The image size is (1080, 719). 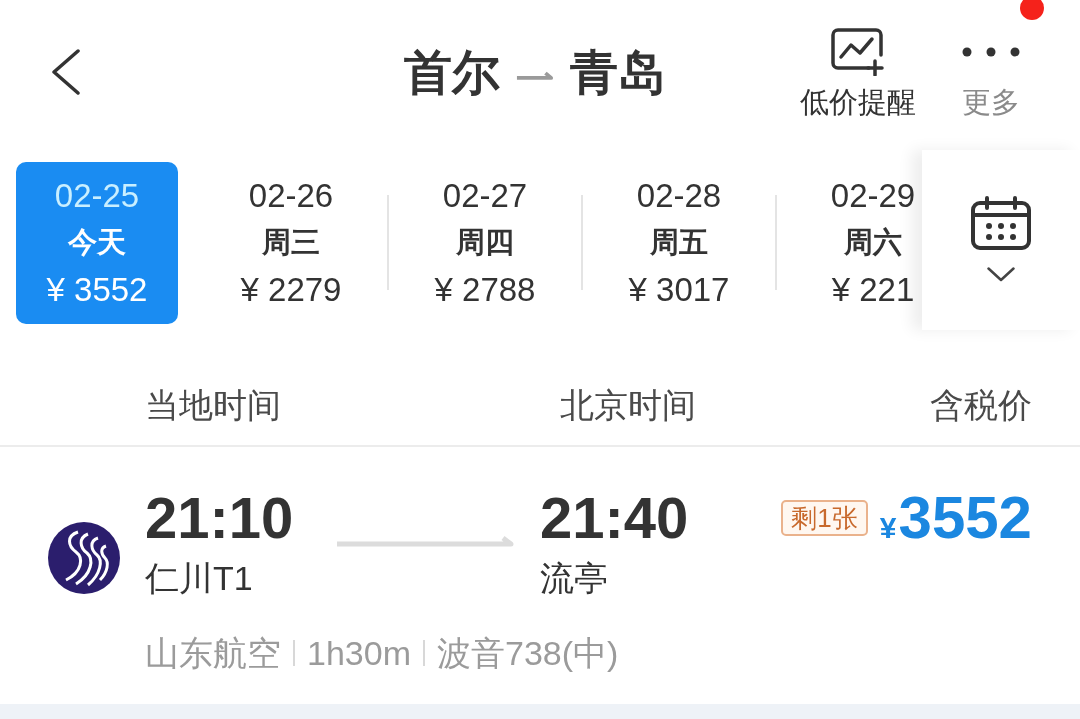 What do you see at coordinates (84, 558) in the screenshot?
I see `logo-icon` at bounding box center [84, 558].